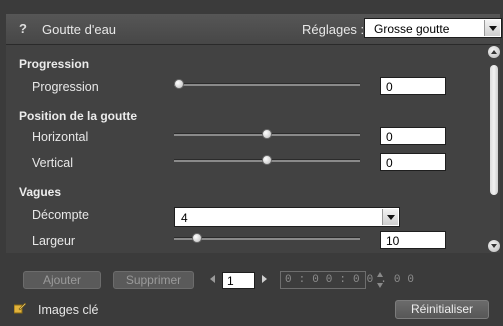 This screenshot has width=503, height=326. Describe the element at coordinates (54, 64) in the screenshot. I see `section-progression-heading: Progression` at that location.